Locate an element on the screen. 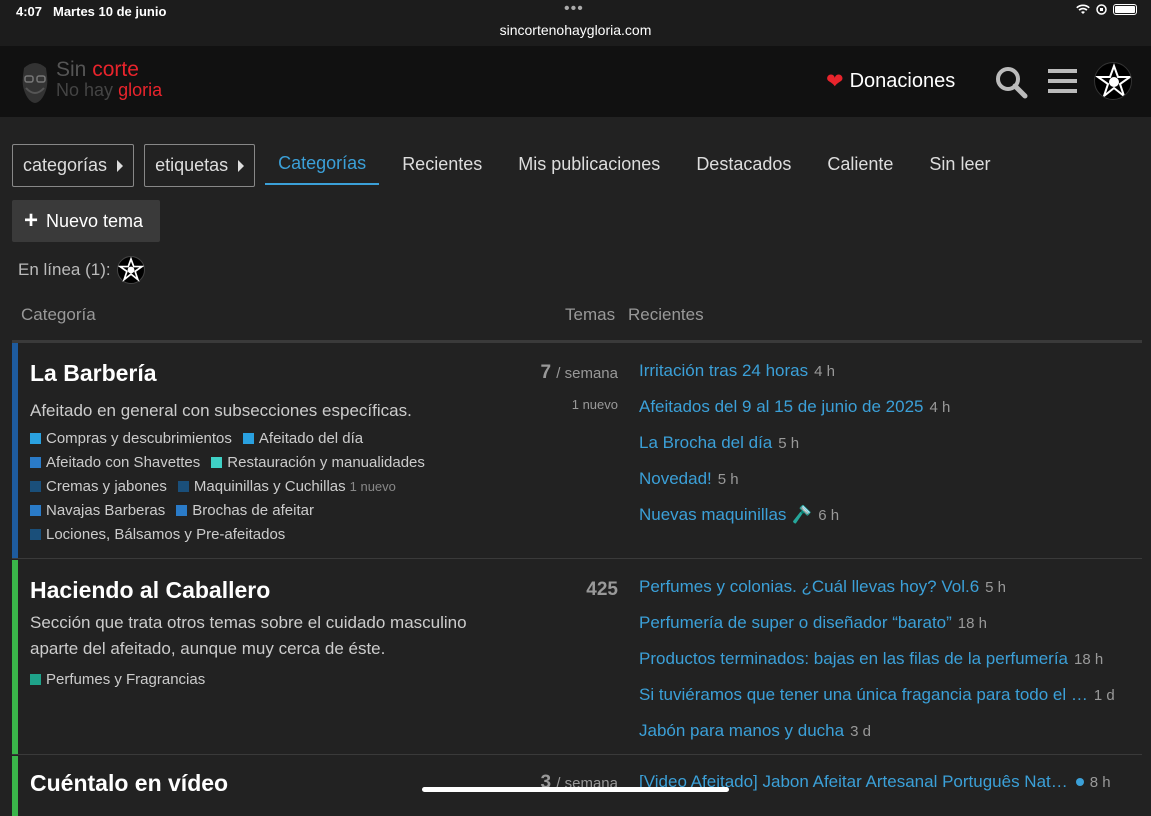  latest-topic-item: La Brocha del día 5 h is located at coordinates (891, 443).